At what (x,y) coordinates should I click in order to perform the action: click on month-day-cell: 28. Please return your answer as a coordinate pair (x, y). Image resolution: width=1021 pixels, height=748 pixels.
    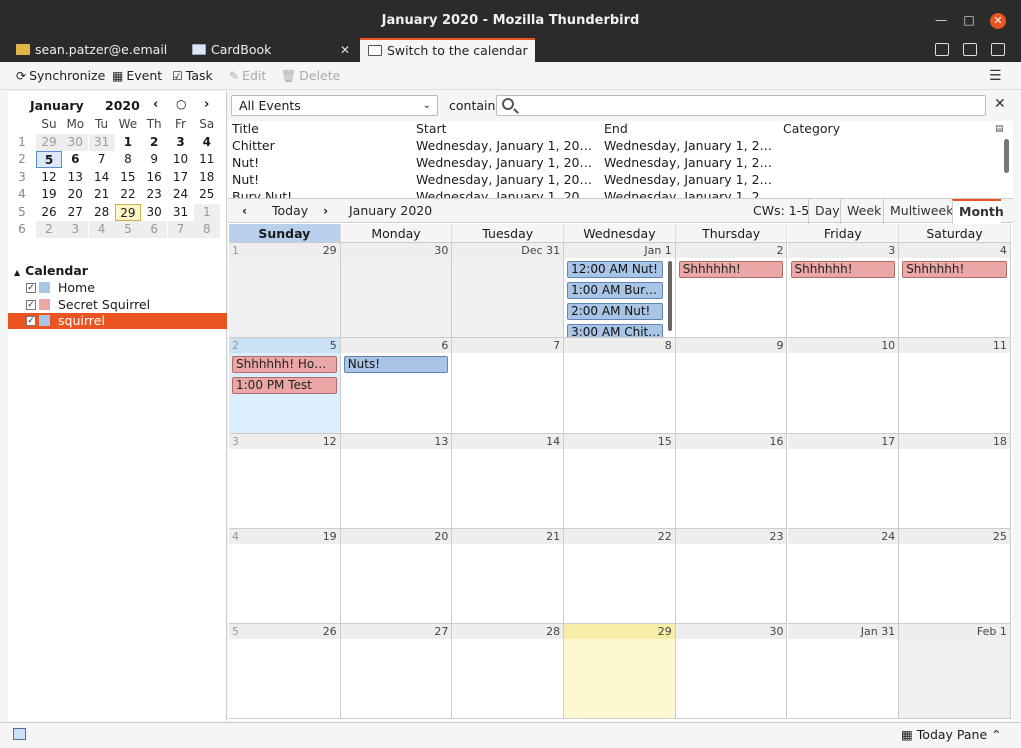
    Looking at the image, I should click on (508, 672).